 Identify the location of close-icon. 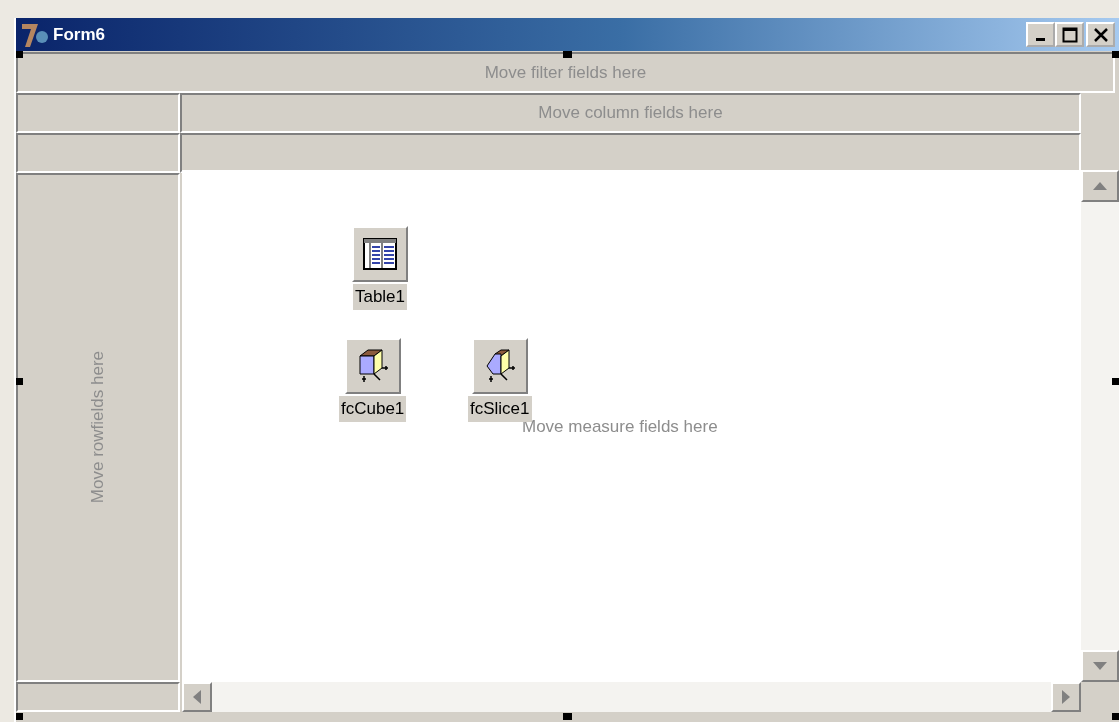
(1100, 34).